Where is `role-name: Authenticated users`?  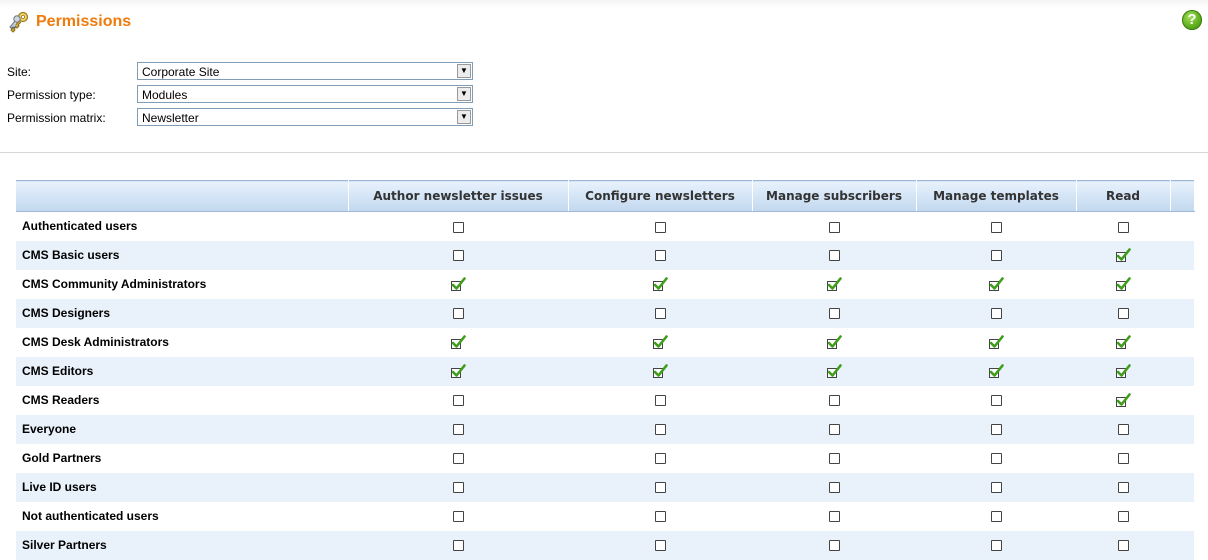
role-name: Authenticated users is located at coordinates (80, 226).